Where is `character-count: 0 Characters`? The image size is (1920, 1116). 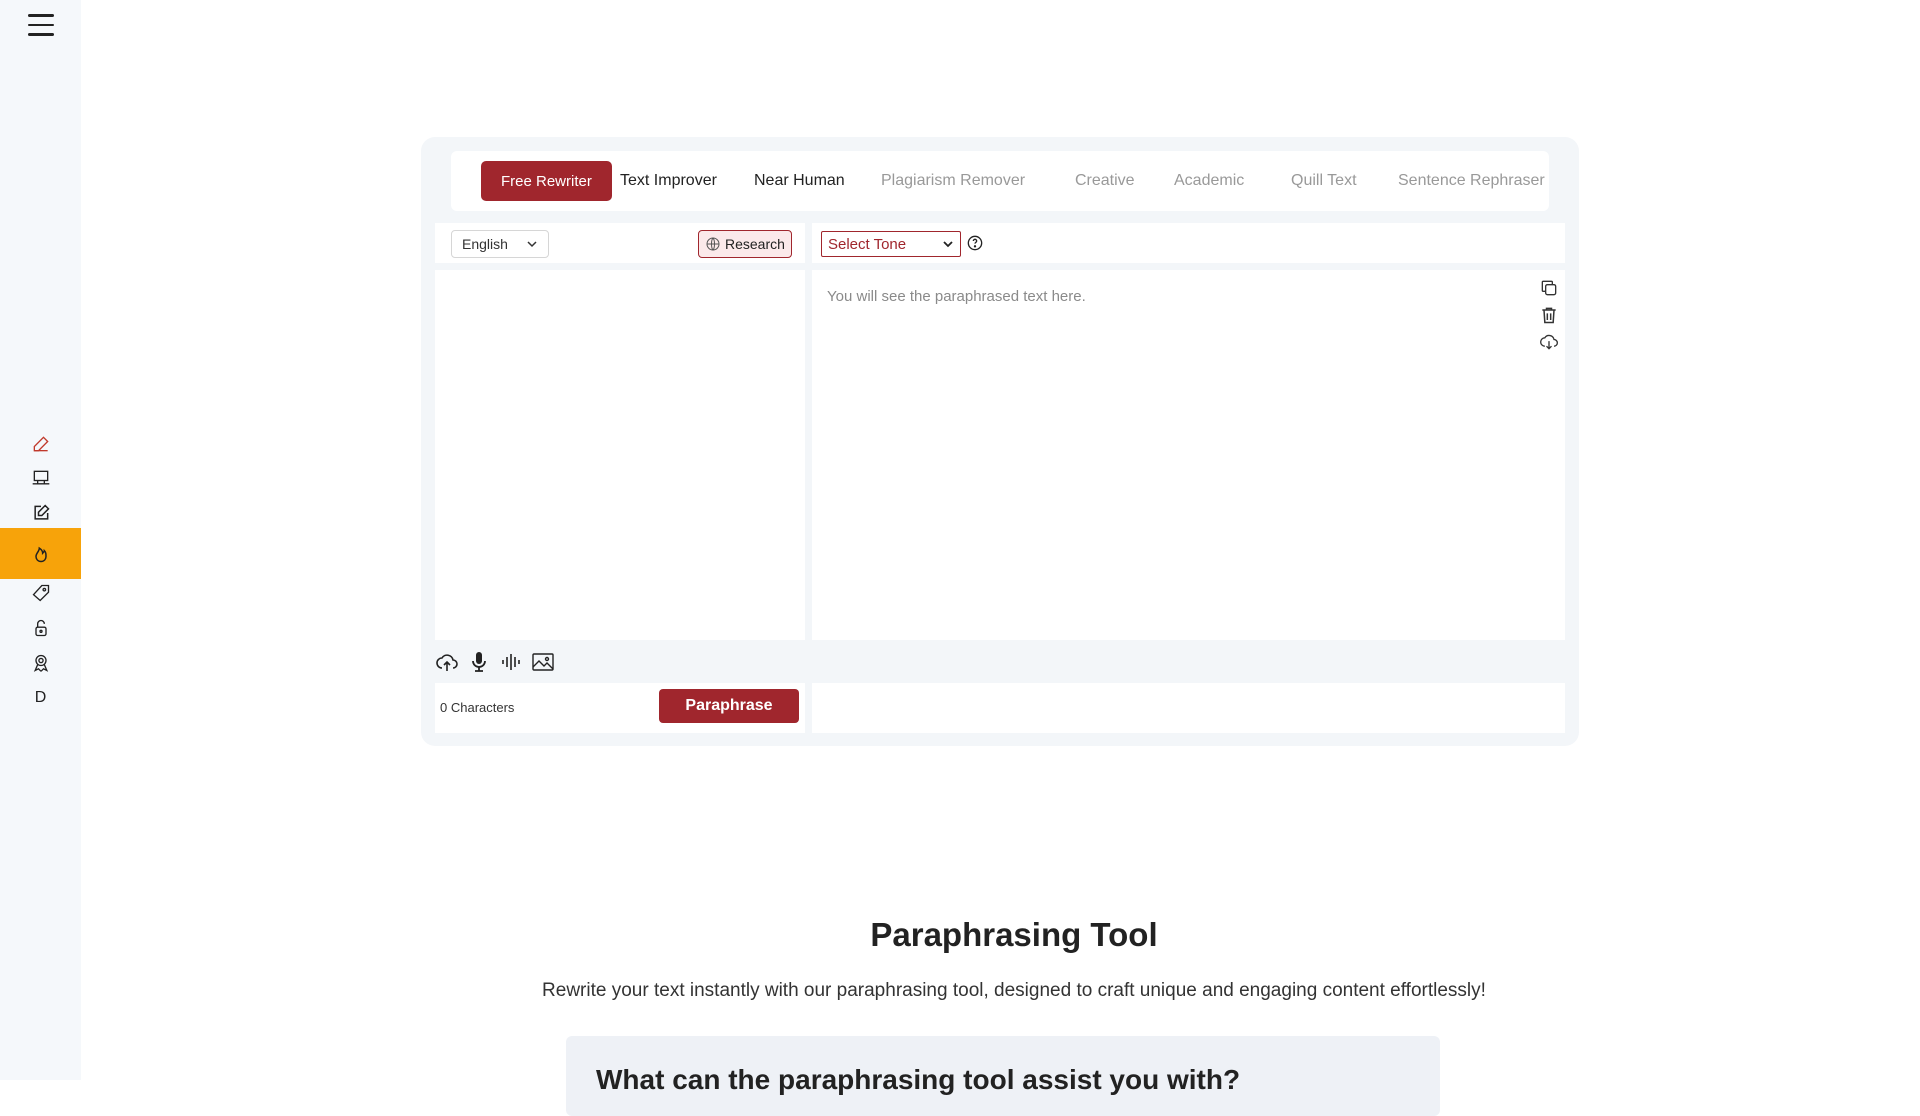
character-count: 0 Characters is located at coordinates (477, 707).